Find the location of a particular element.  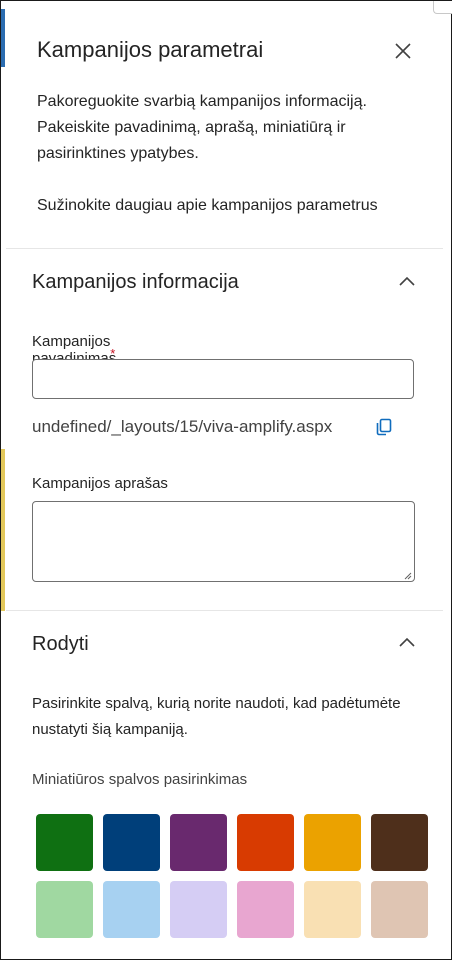

copy-url-button is located at coordinates (385, 428).